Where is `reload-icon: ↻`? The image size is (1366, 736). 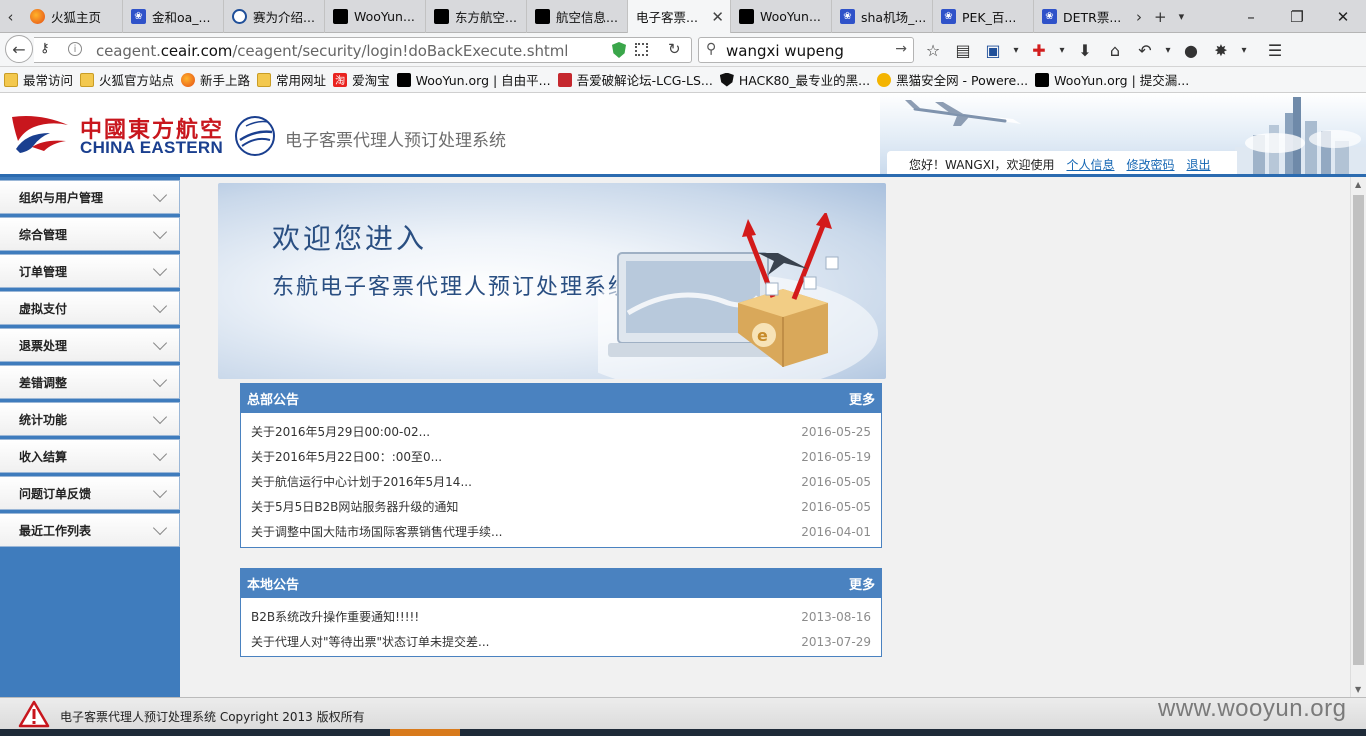
reload-icon: ↻ is located at coordinates (674, 49).